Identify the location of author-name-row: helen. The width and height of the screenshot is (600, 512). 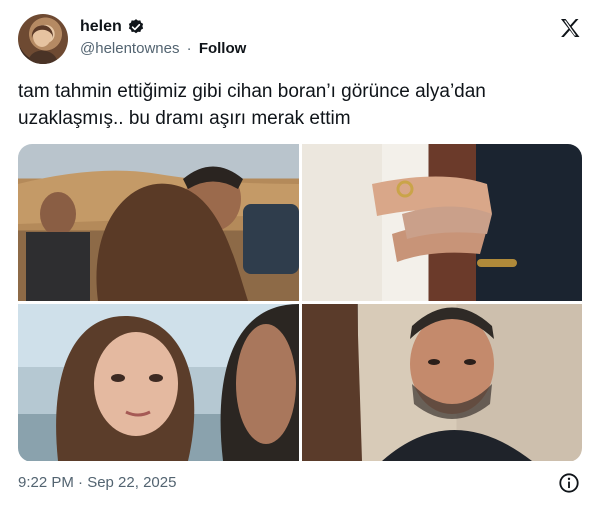
(112, 27).